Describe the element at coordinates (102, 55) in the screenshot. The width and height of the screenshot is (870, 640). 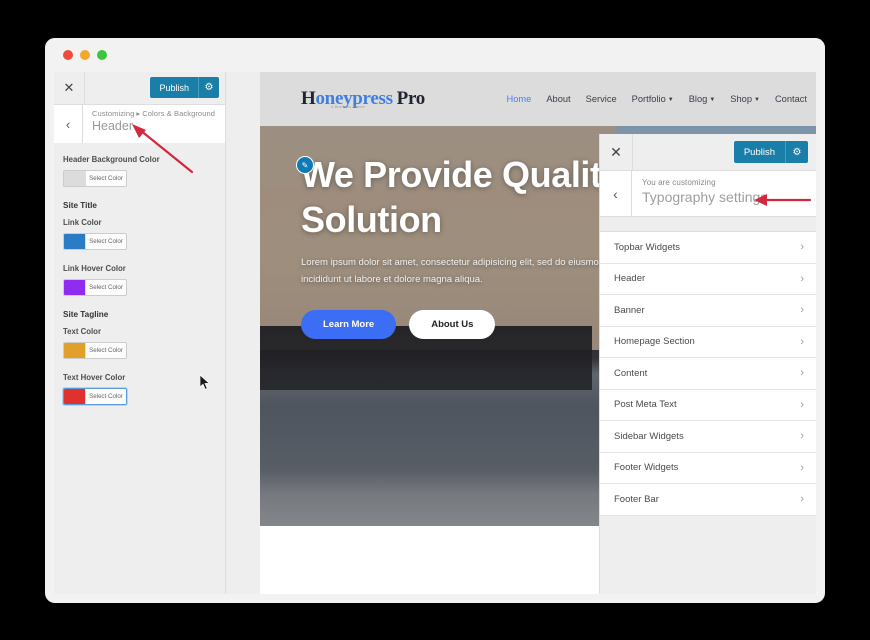
I see `maximize-window-button` at that location.